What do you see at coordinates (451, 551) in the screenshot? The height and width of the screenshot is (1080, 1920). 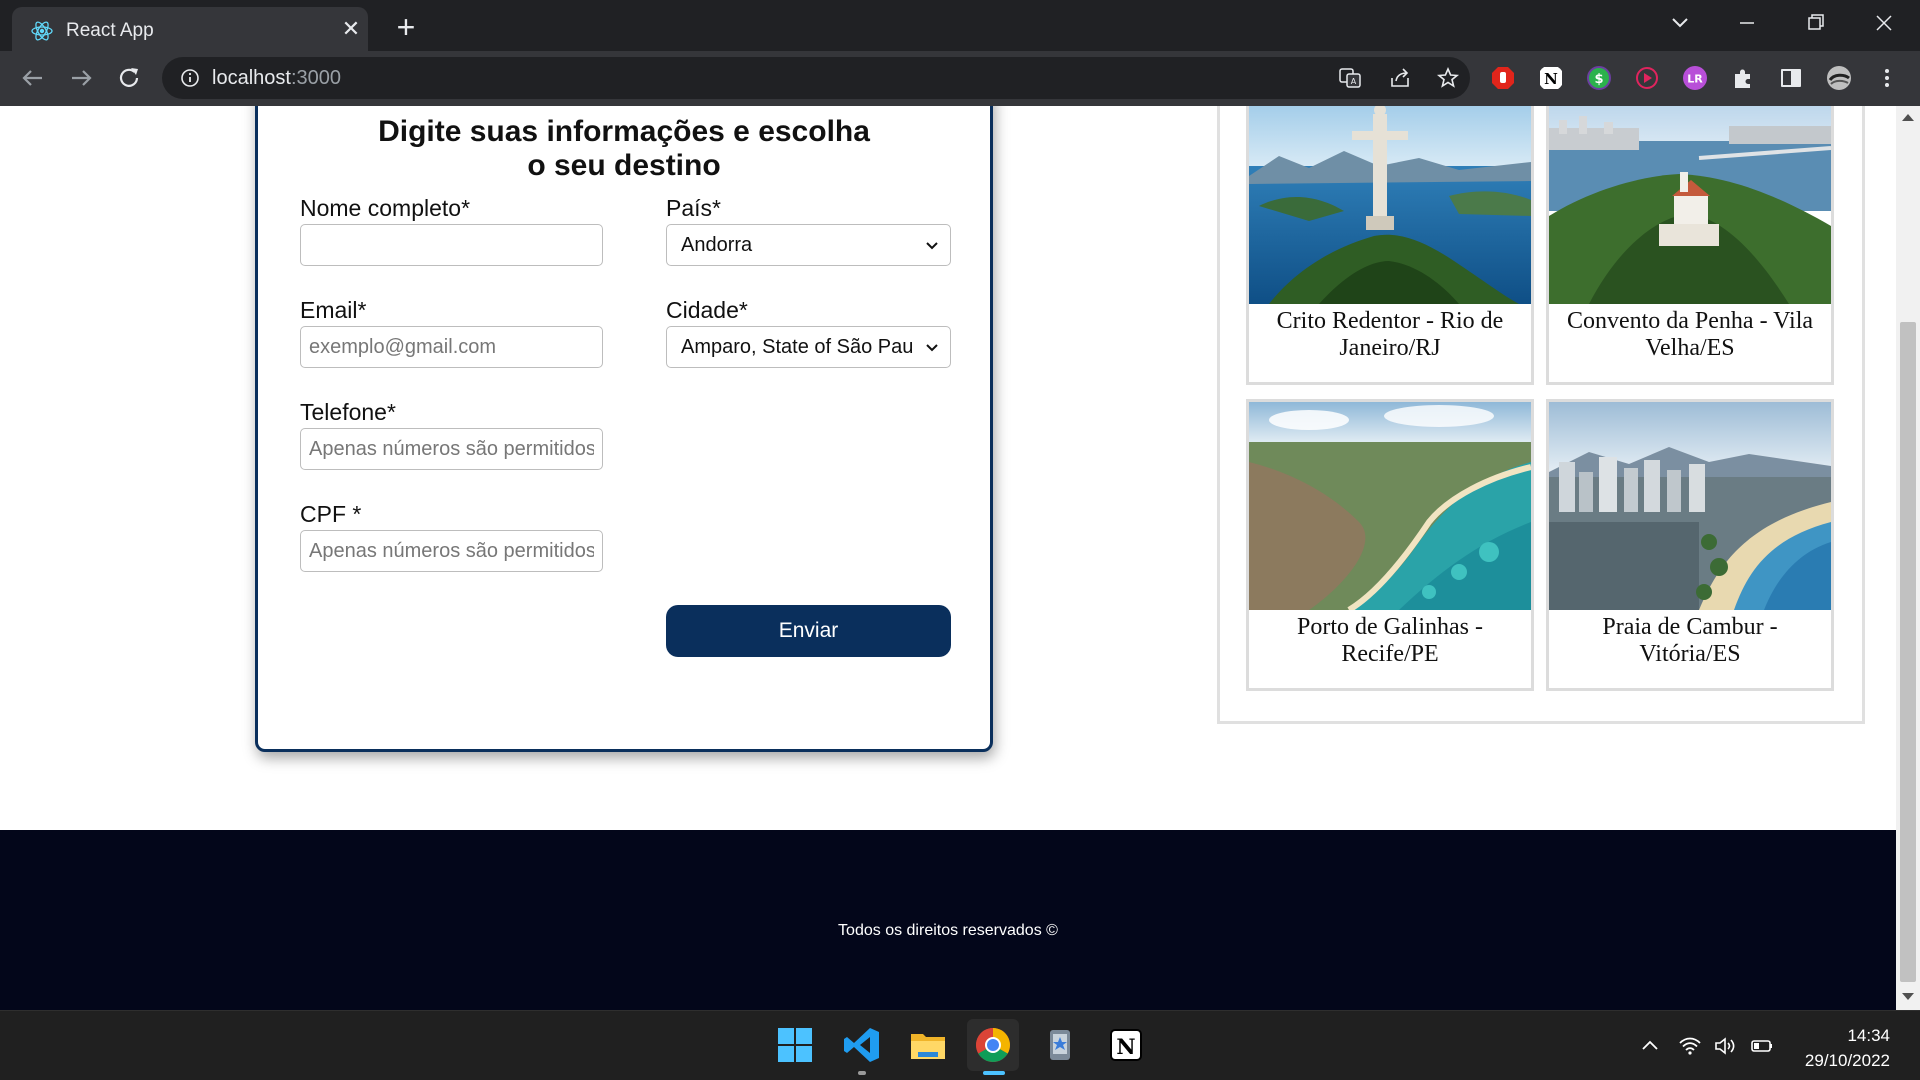 I see `cpf-input` at bounding box center [451, 551].